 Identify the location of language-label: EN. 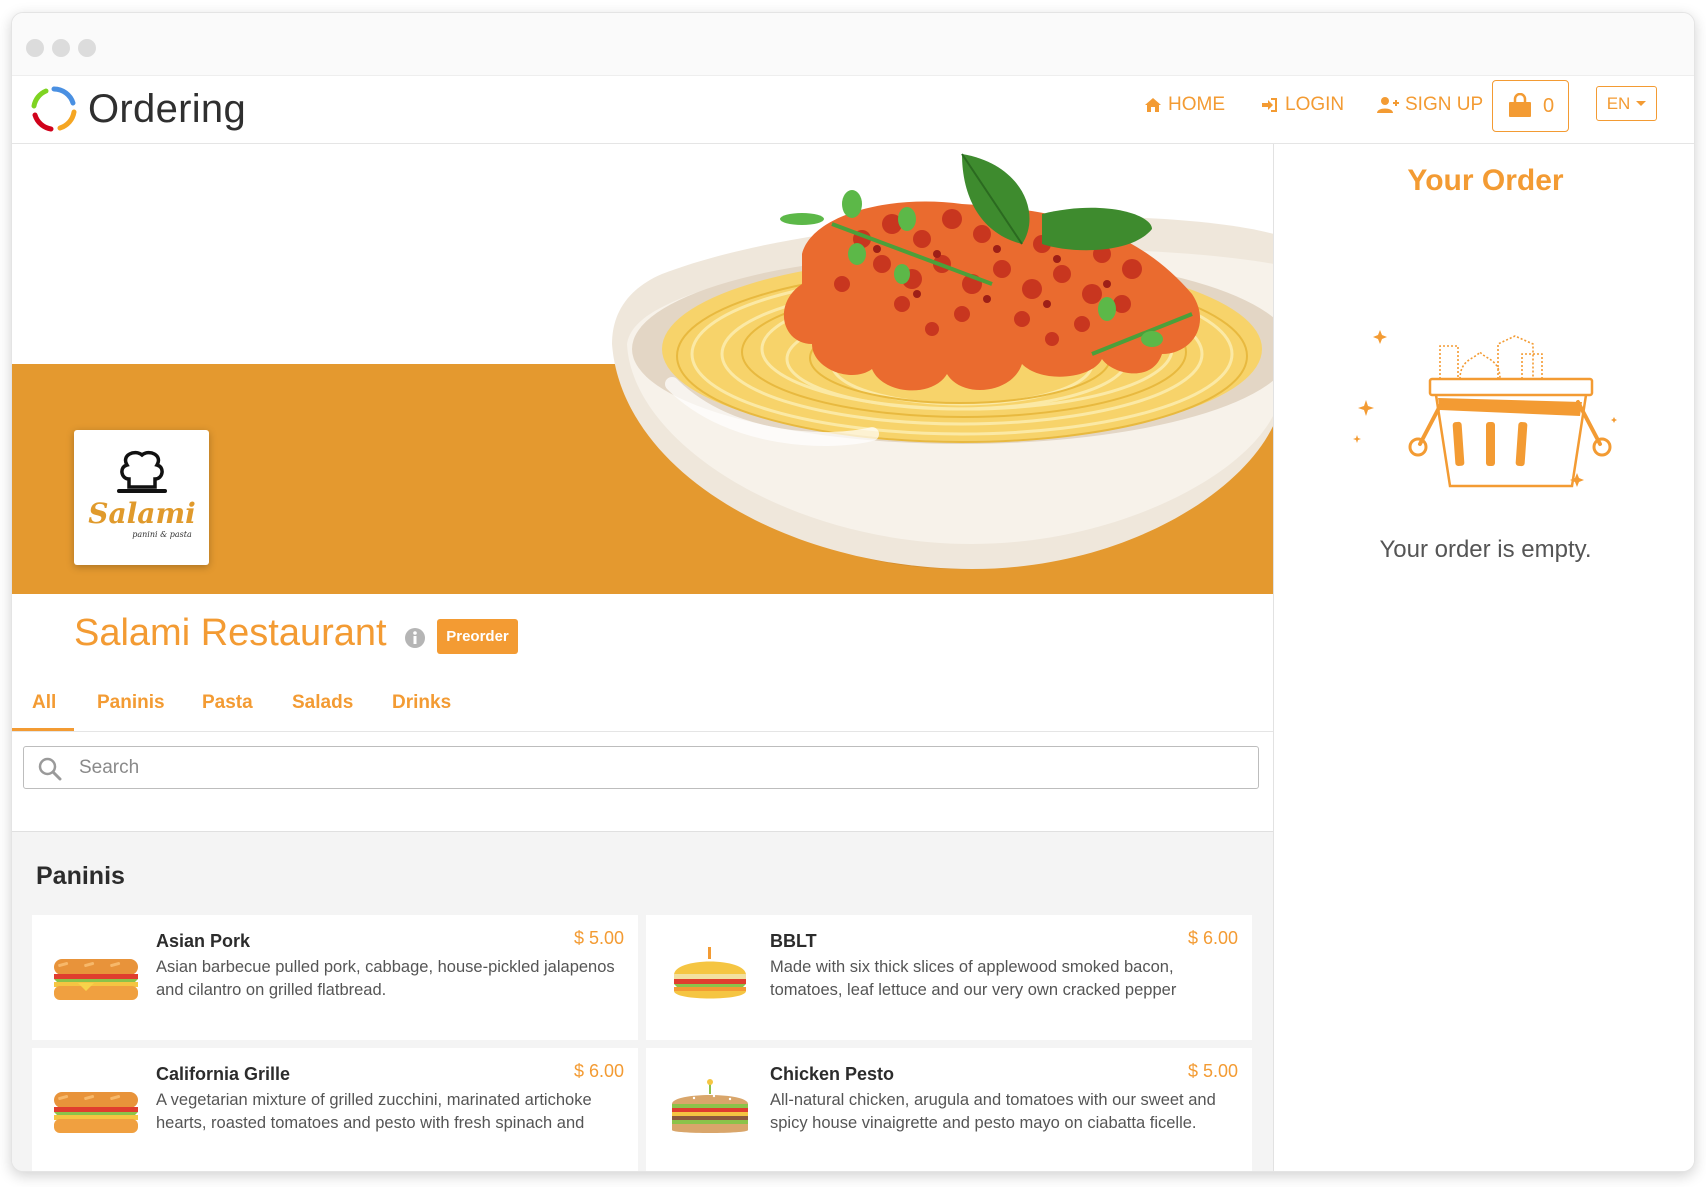
(1618, 103).